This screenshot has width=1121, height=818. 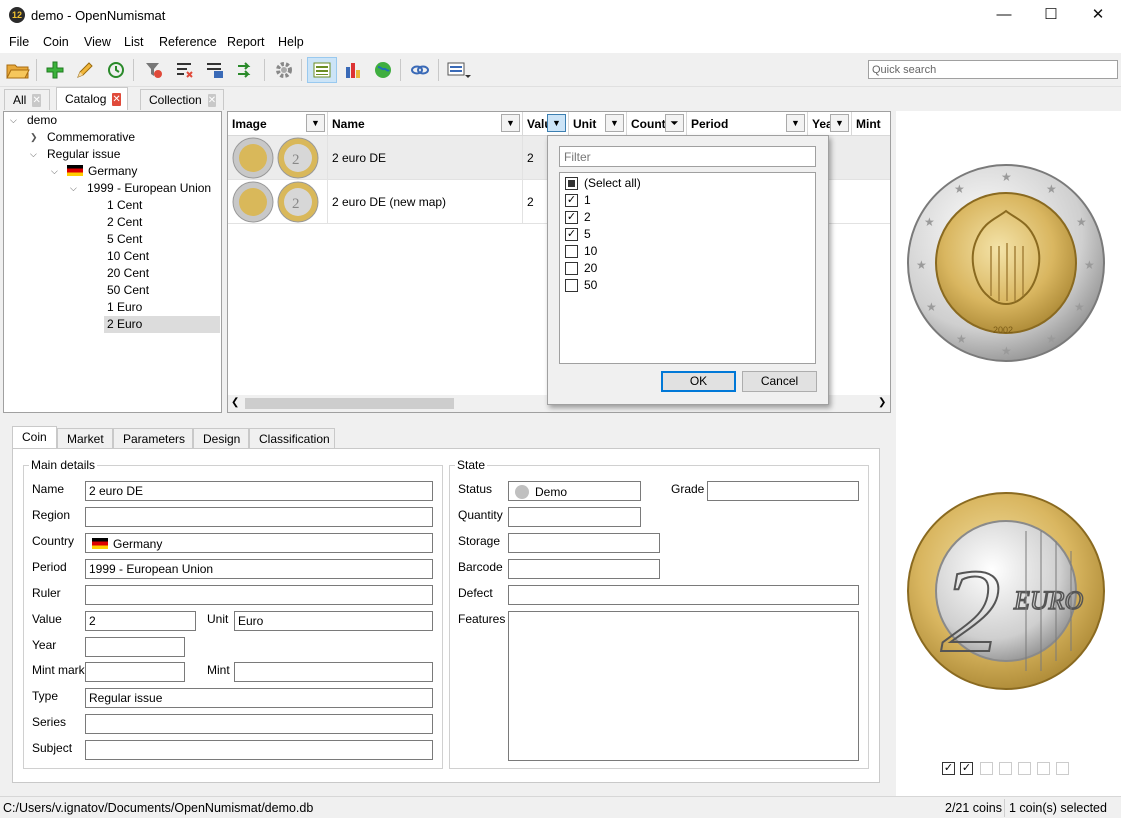 What do you see at coordinates (153, 438) in the screenshot?
I see `tab-parameters: Parameters` at bounding box center [153, 438].